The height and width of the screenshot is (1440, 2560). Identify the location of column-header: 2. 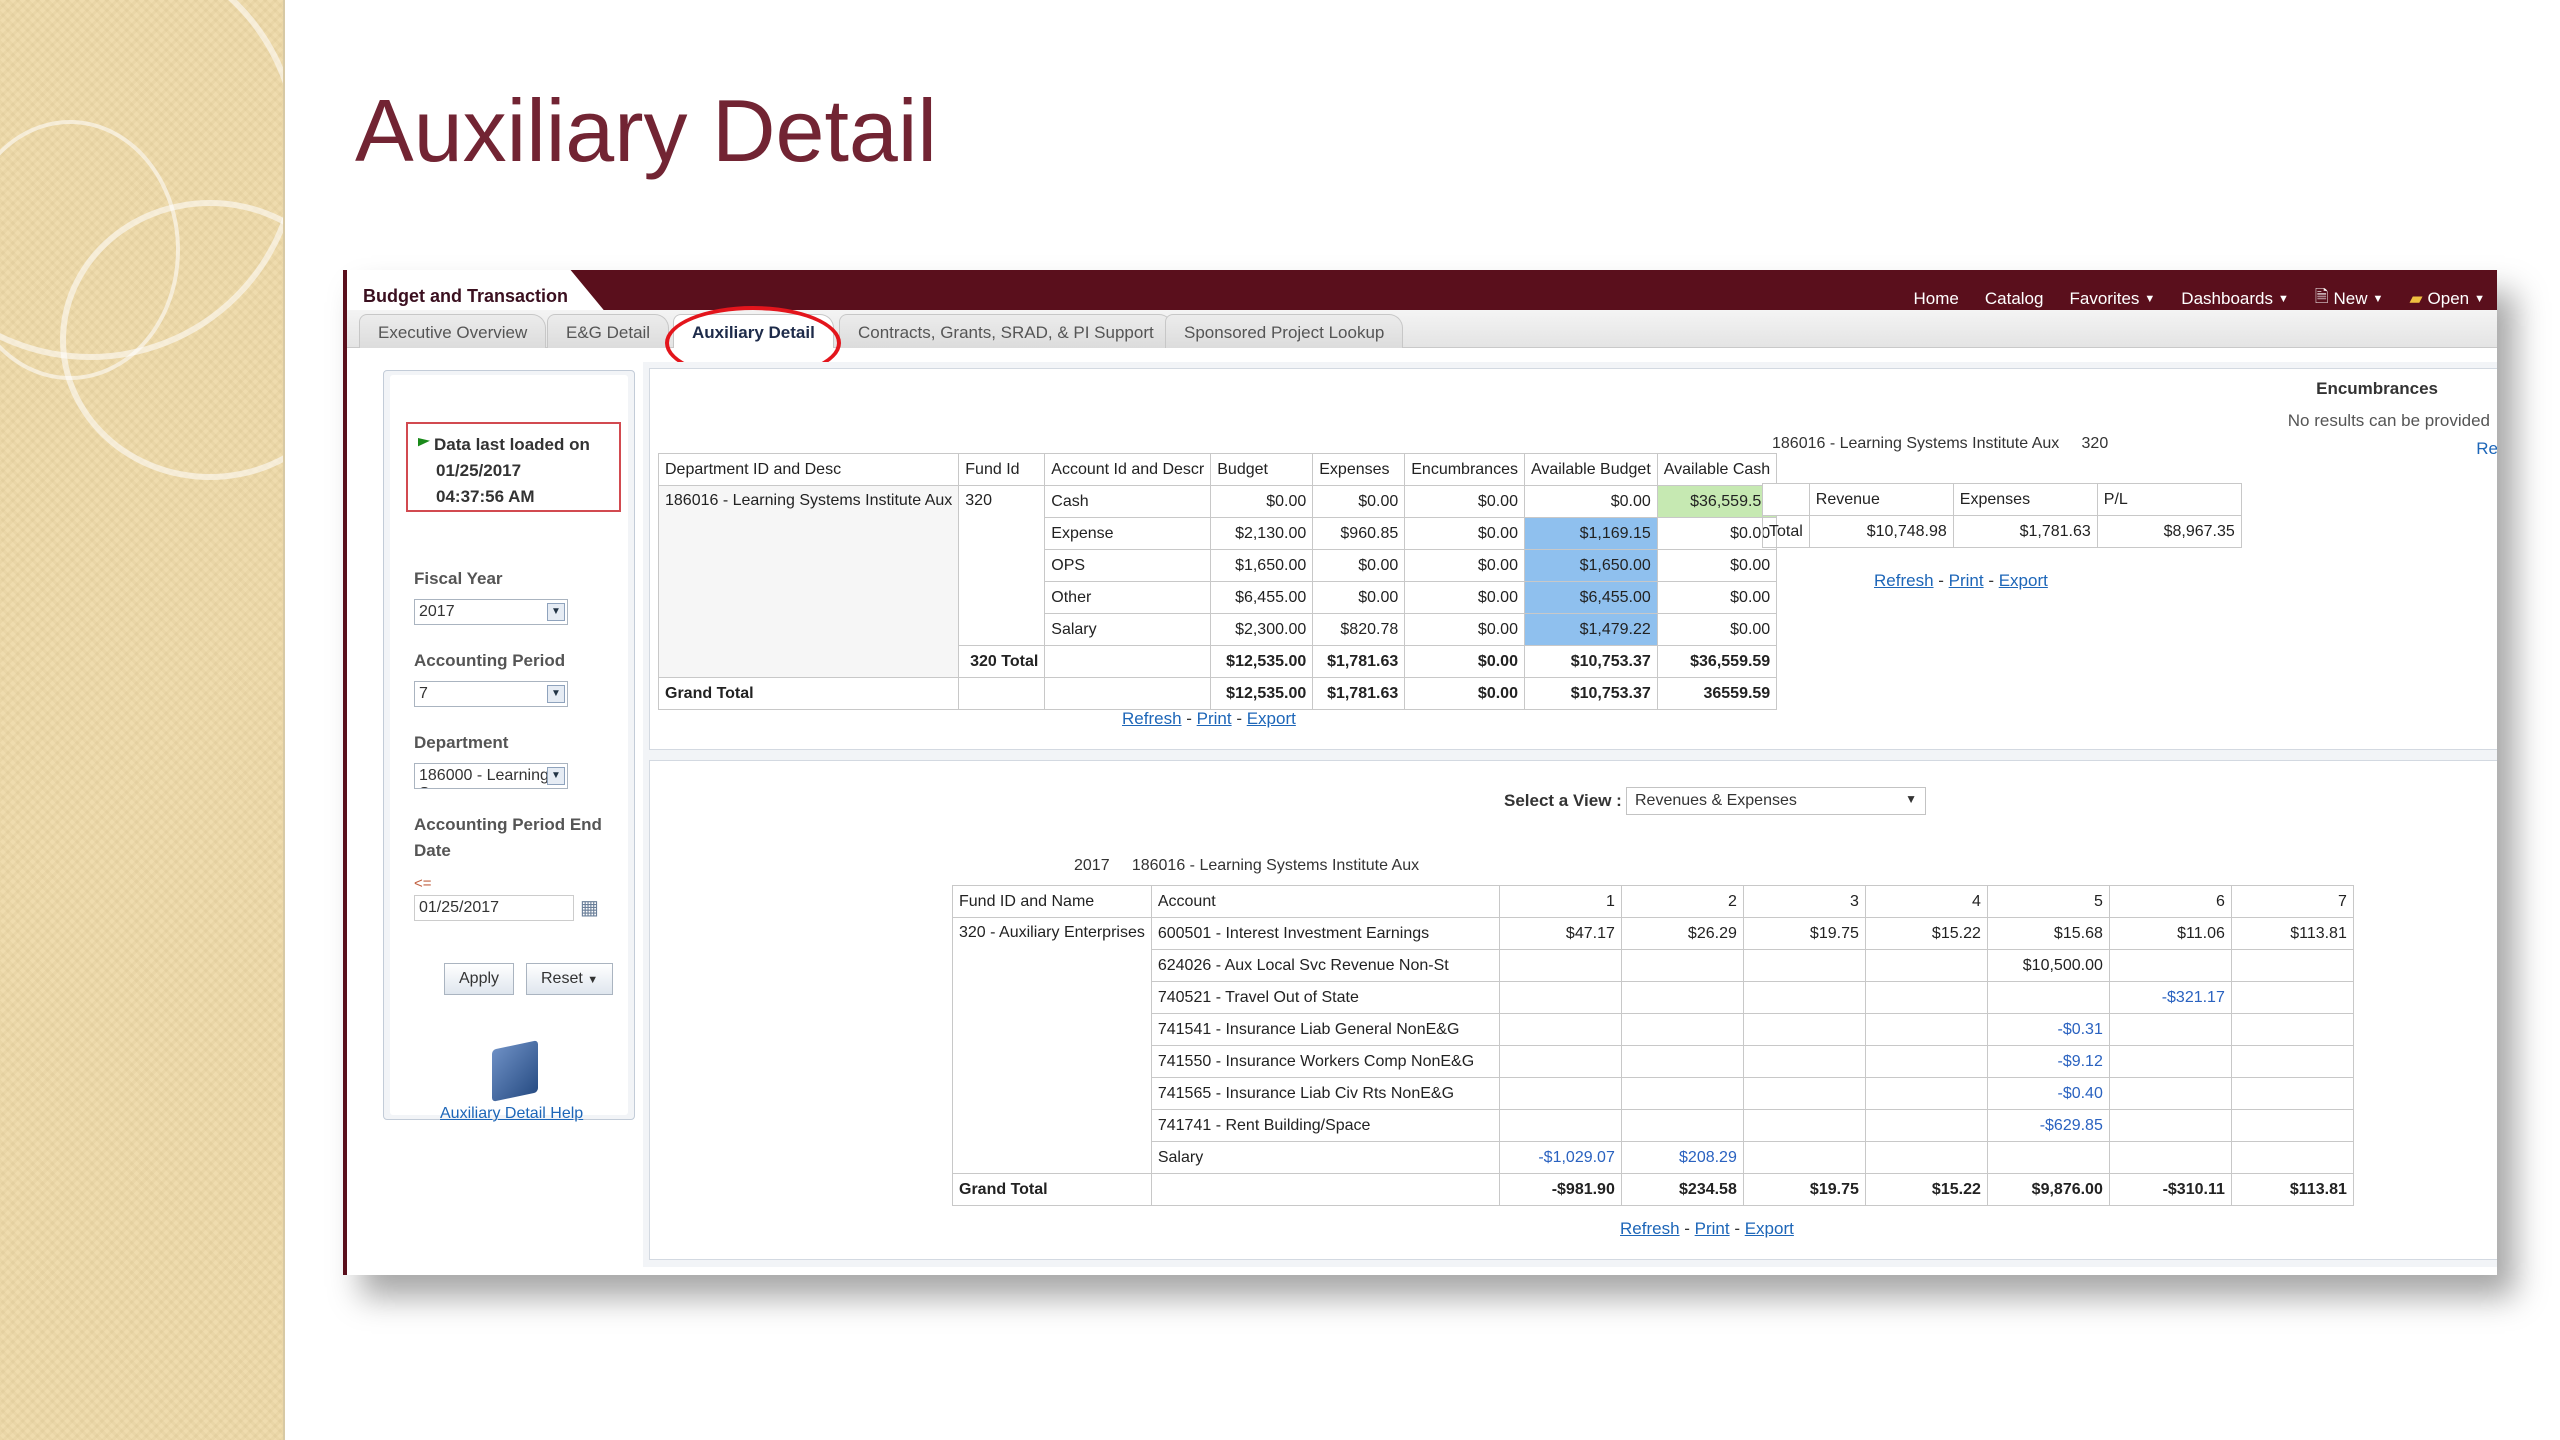
(1682, 901).